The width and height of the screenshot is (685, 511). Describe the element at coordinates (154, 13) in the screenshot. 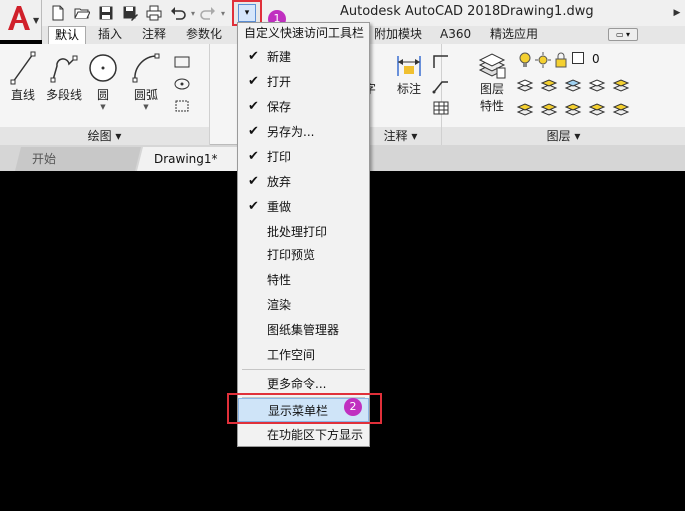

I see `print-icon` at that location.